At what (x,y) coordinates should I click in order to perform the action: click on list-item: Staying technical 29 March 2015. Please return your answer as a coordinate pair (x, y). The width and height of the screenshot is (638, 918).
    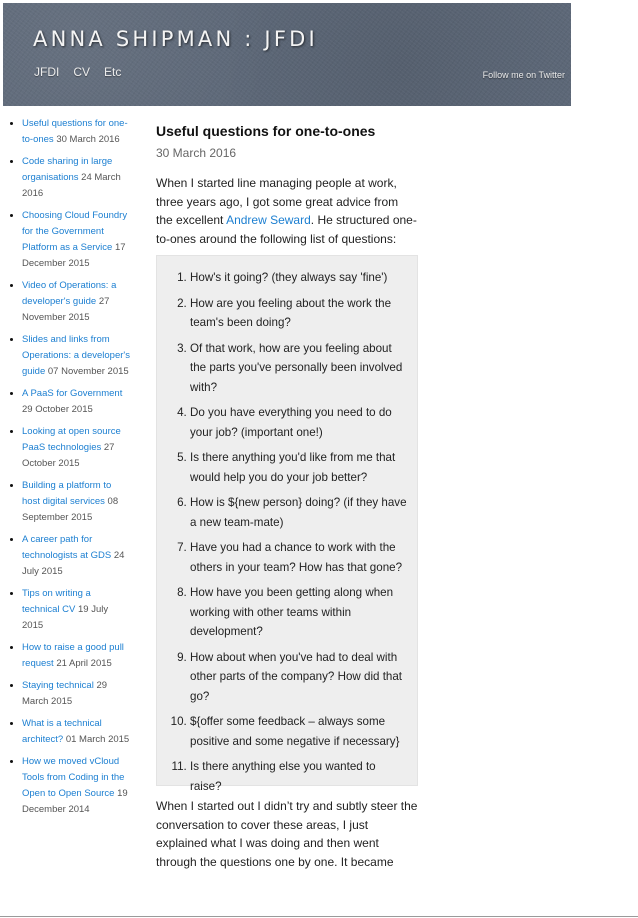
    Looking at the image, I should click on (76, 694).